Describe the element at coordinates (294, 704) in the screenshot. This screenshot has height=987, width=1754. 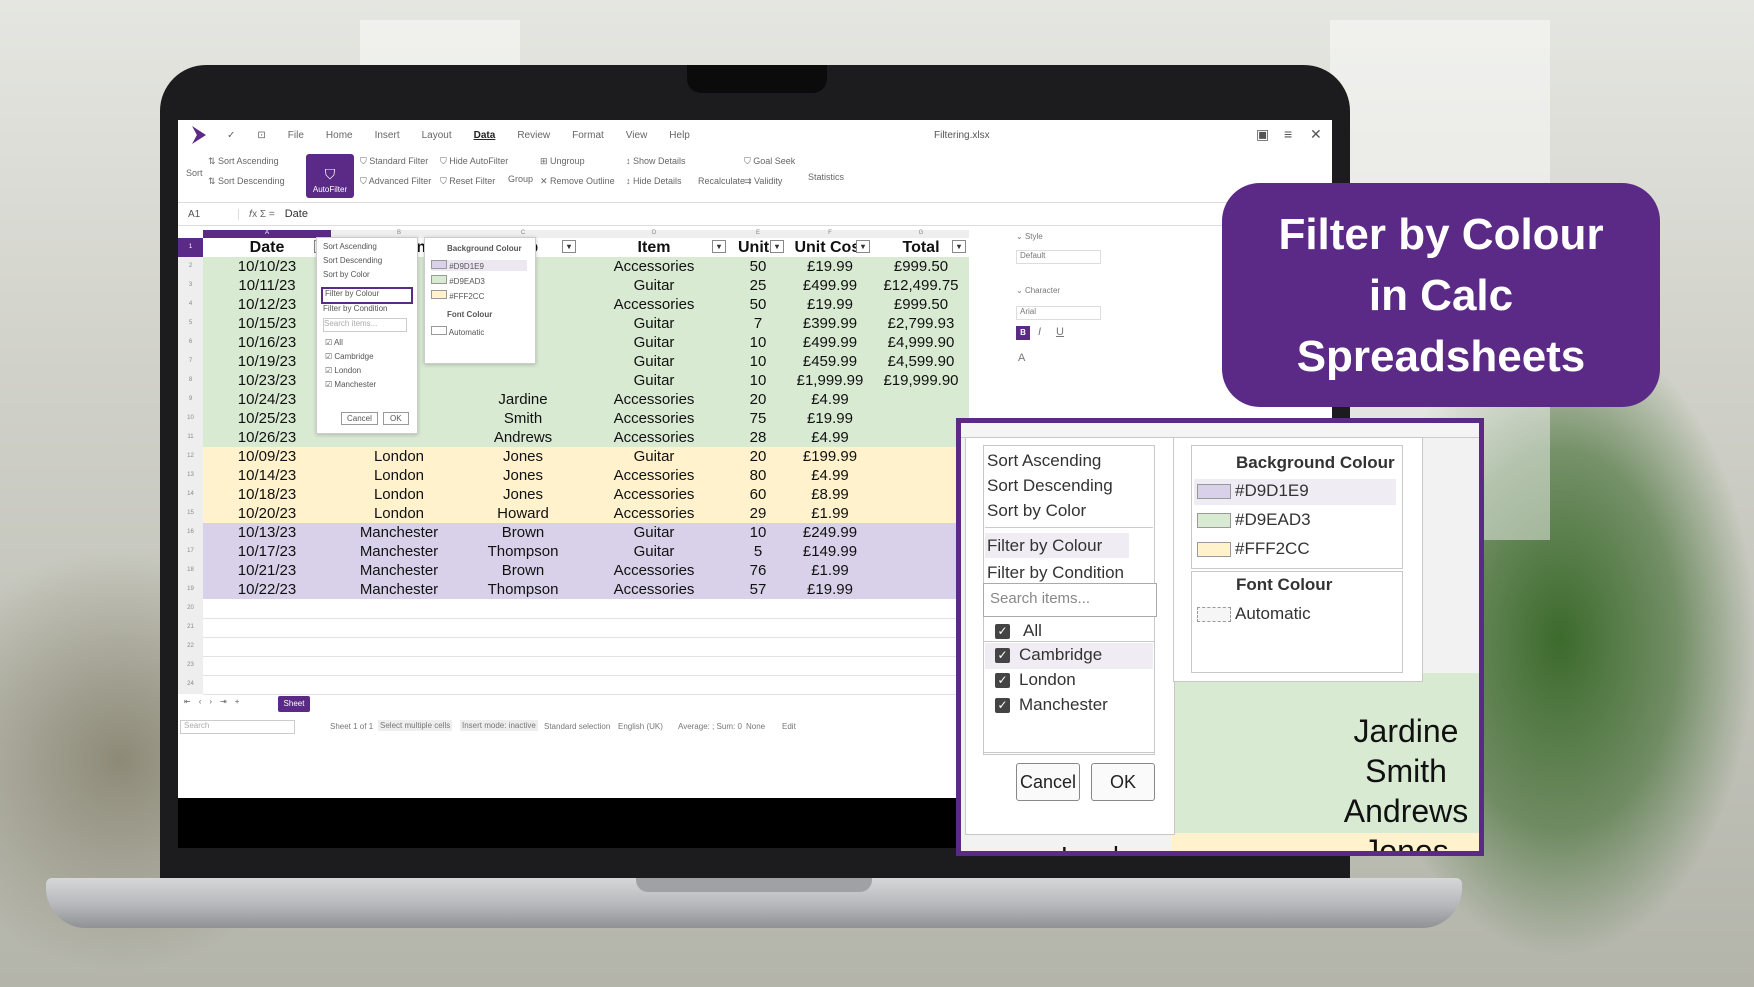
I see `sheet-tab: Sheet` at that location.